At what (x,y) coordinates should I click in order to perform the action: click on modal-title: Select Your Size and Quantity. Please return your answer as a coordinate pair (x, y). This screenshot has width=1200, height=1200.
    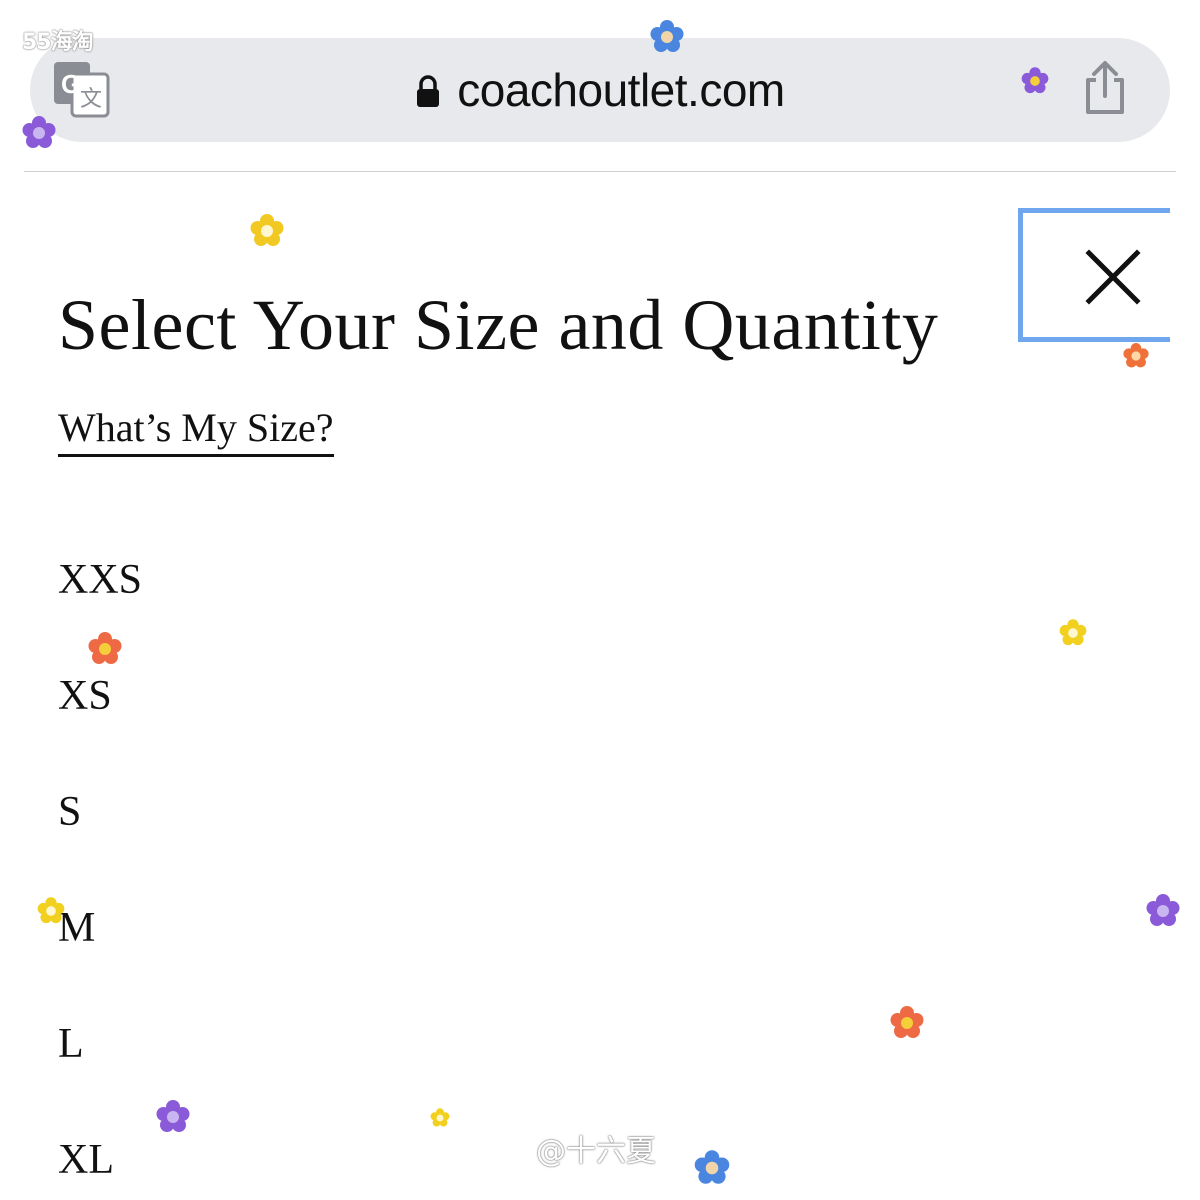
    Looking at the image, I should click on (498, 325).